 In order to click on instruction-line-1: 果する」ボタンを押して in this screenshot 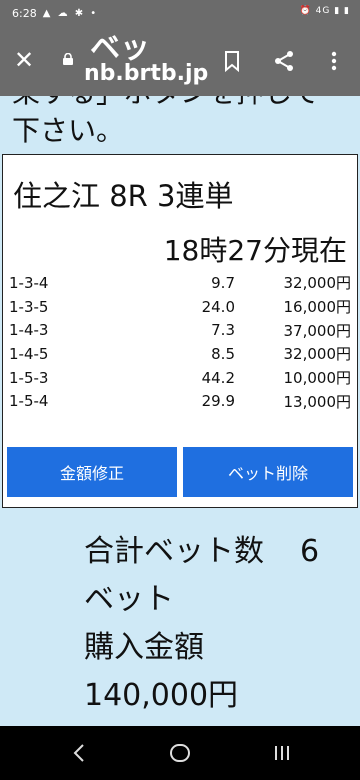, I will do `click(165, 104)`.